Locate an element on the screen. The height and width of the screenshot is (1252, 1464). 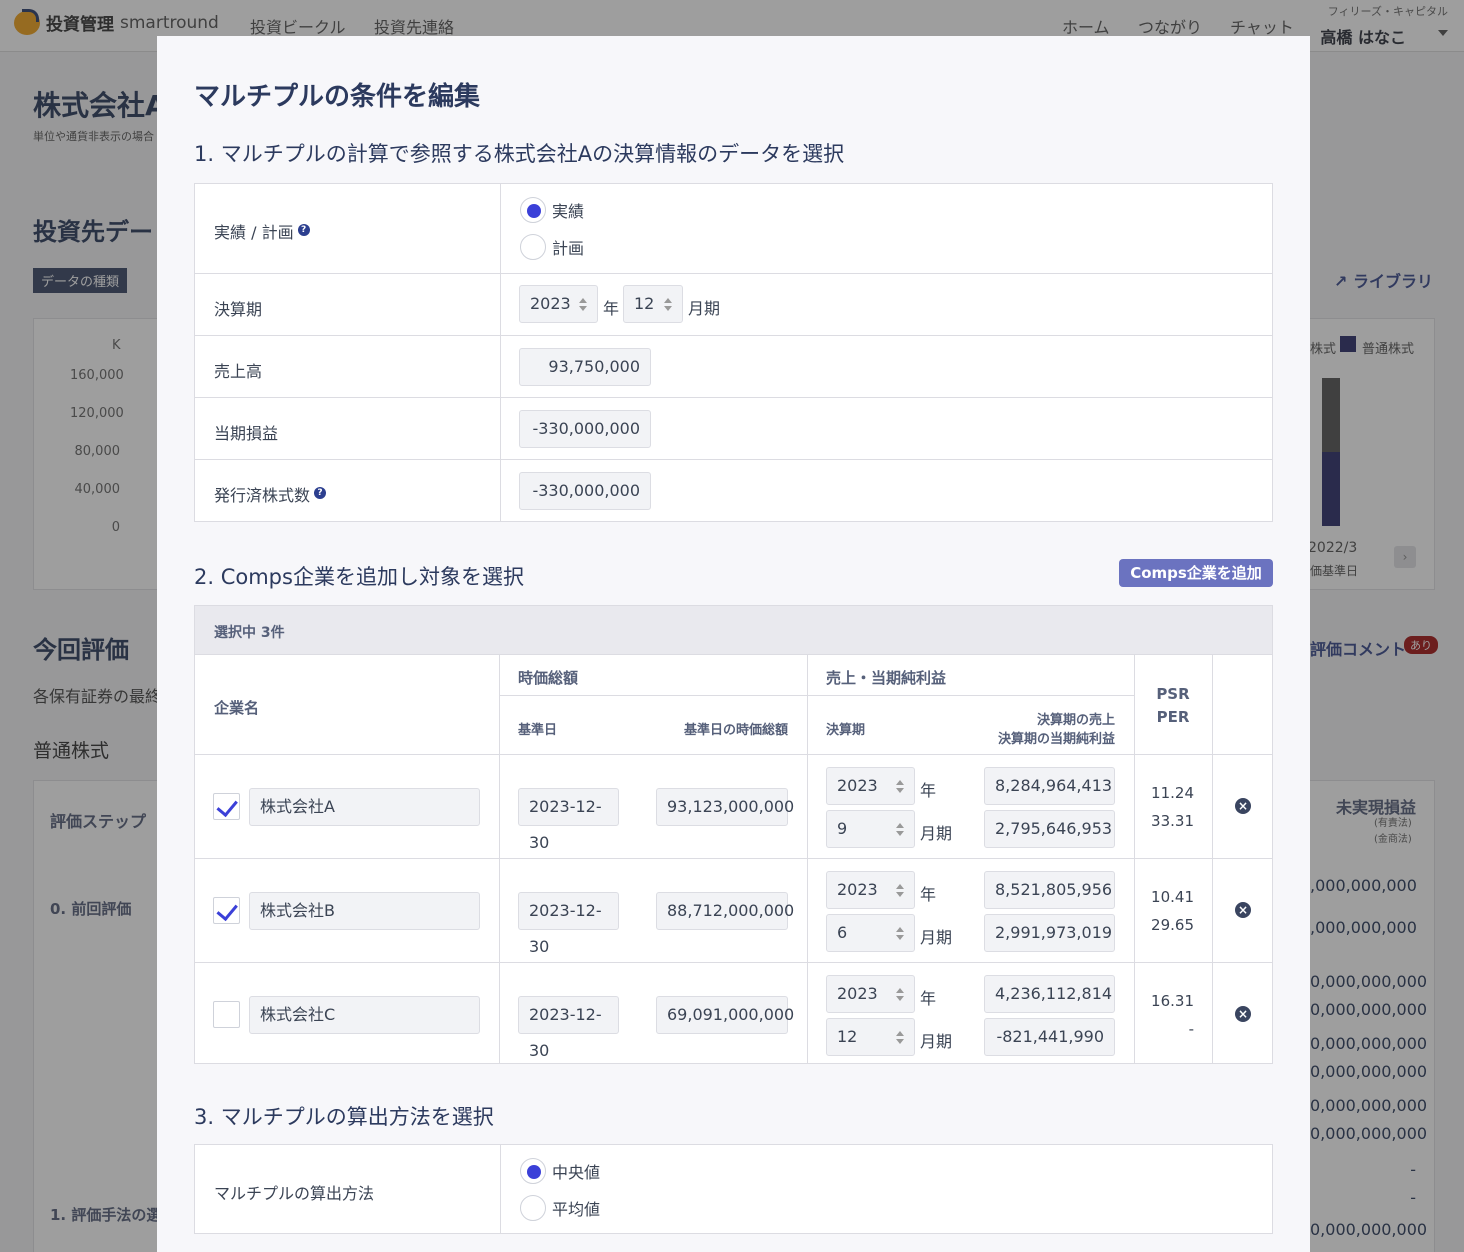
section2-title: 2. Comps企業を追加し対象を選択 is located at coordinates (359, 577).